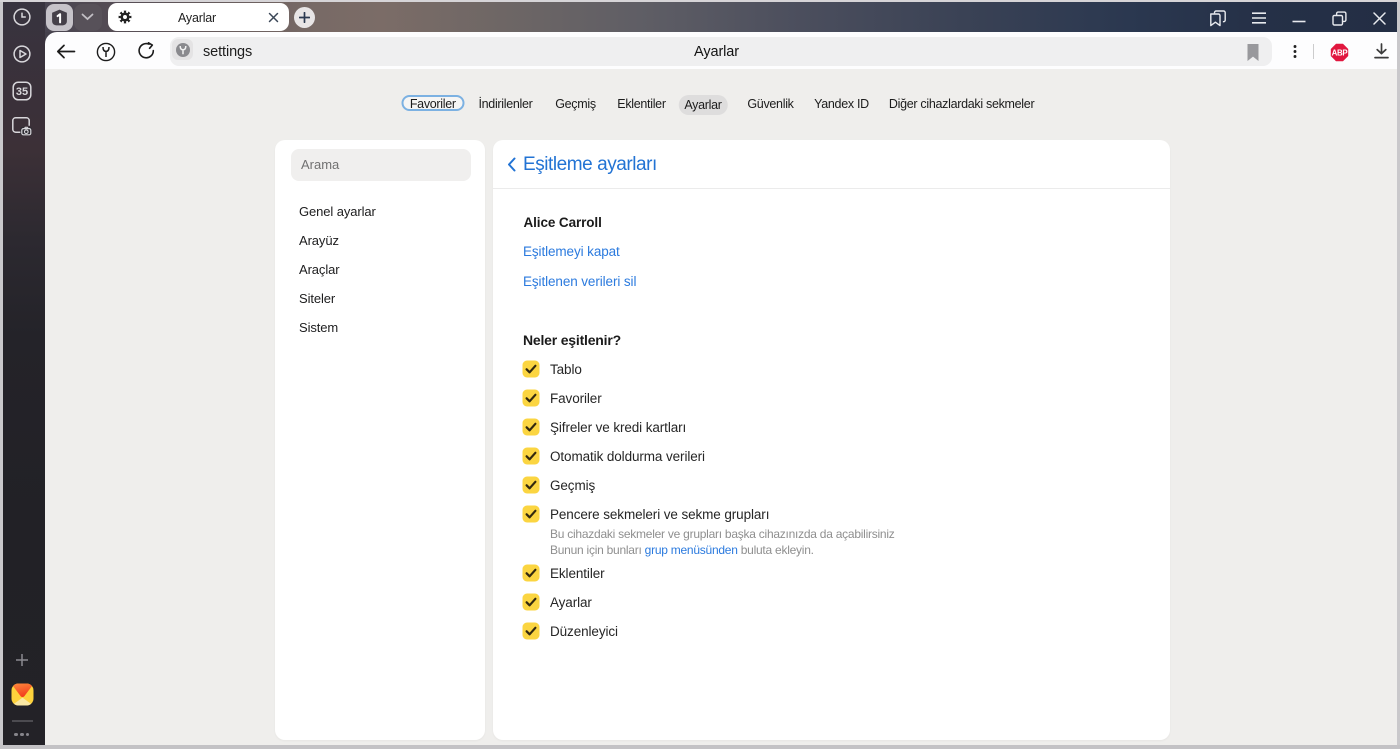  I want to click on svg-text: ABP, so click(1339, 52).